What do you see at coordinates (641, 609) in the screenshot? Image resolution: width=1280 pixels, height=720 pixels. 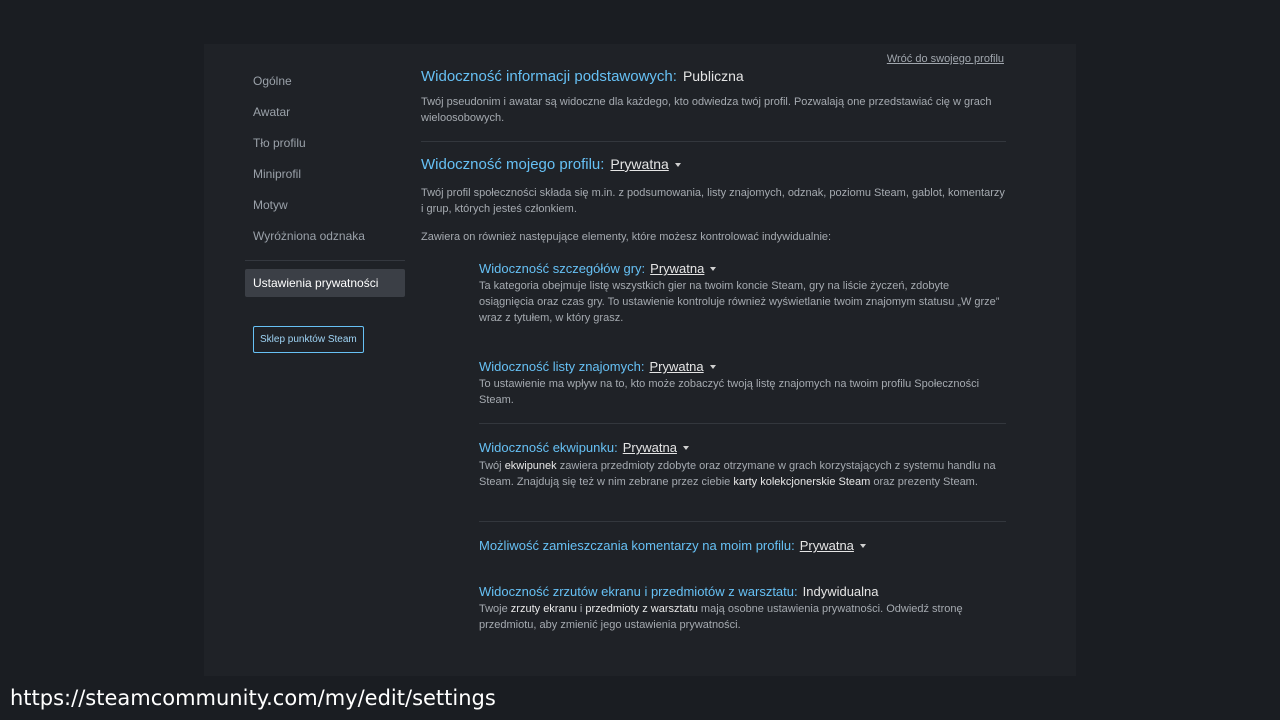 I see `workshop-items-link: przedmioty z warsztatu` at bounding box center [641, 609].